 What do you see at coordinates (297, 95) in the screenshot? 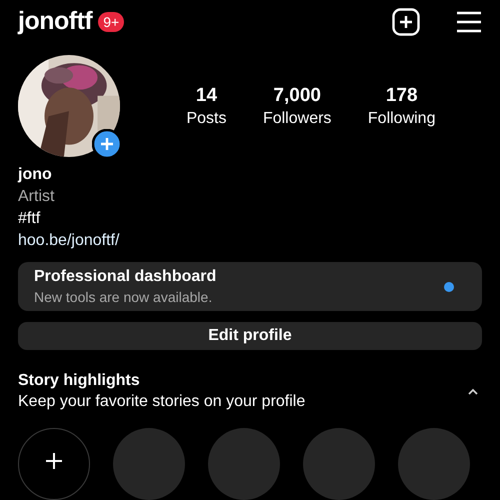
I see `stat-count: 7,000` at bounding box center [297, 95].